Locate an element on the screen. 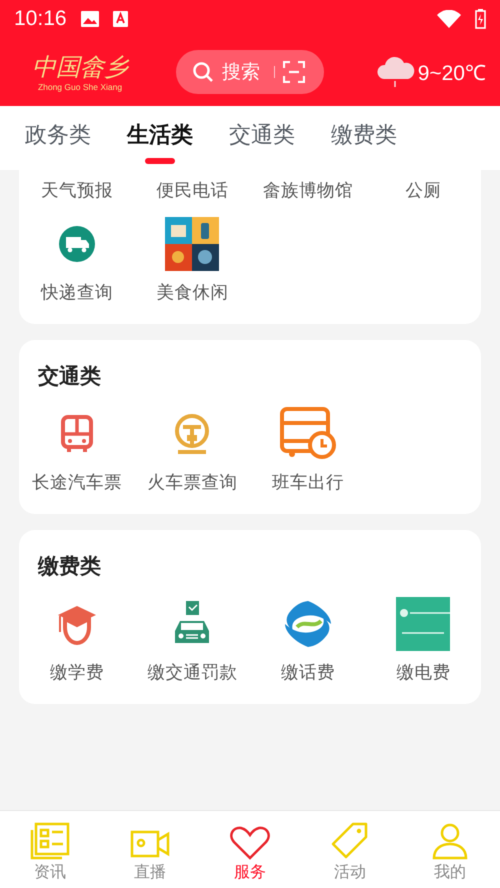 The image size is (500, 888). category-tab: 交通类 is located at coordinates (262, 138).